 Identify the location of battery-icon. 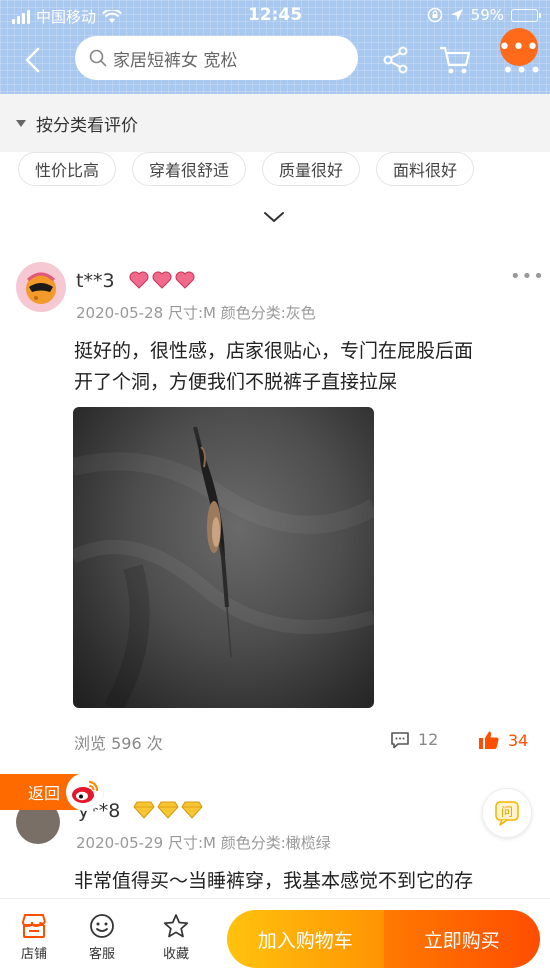
(526, 15).